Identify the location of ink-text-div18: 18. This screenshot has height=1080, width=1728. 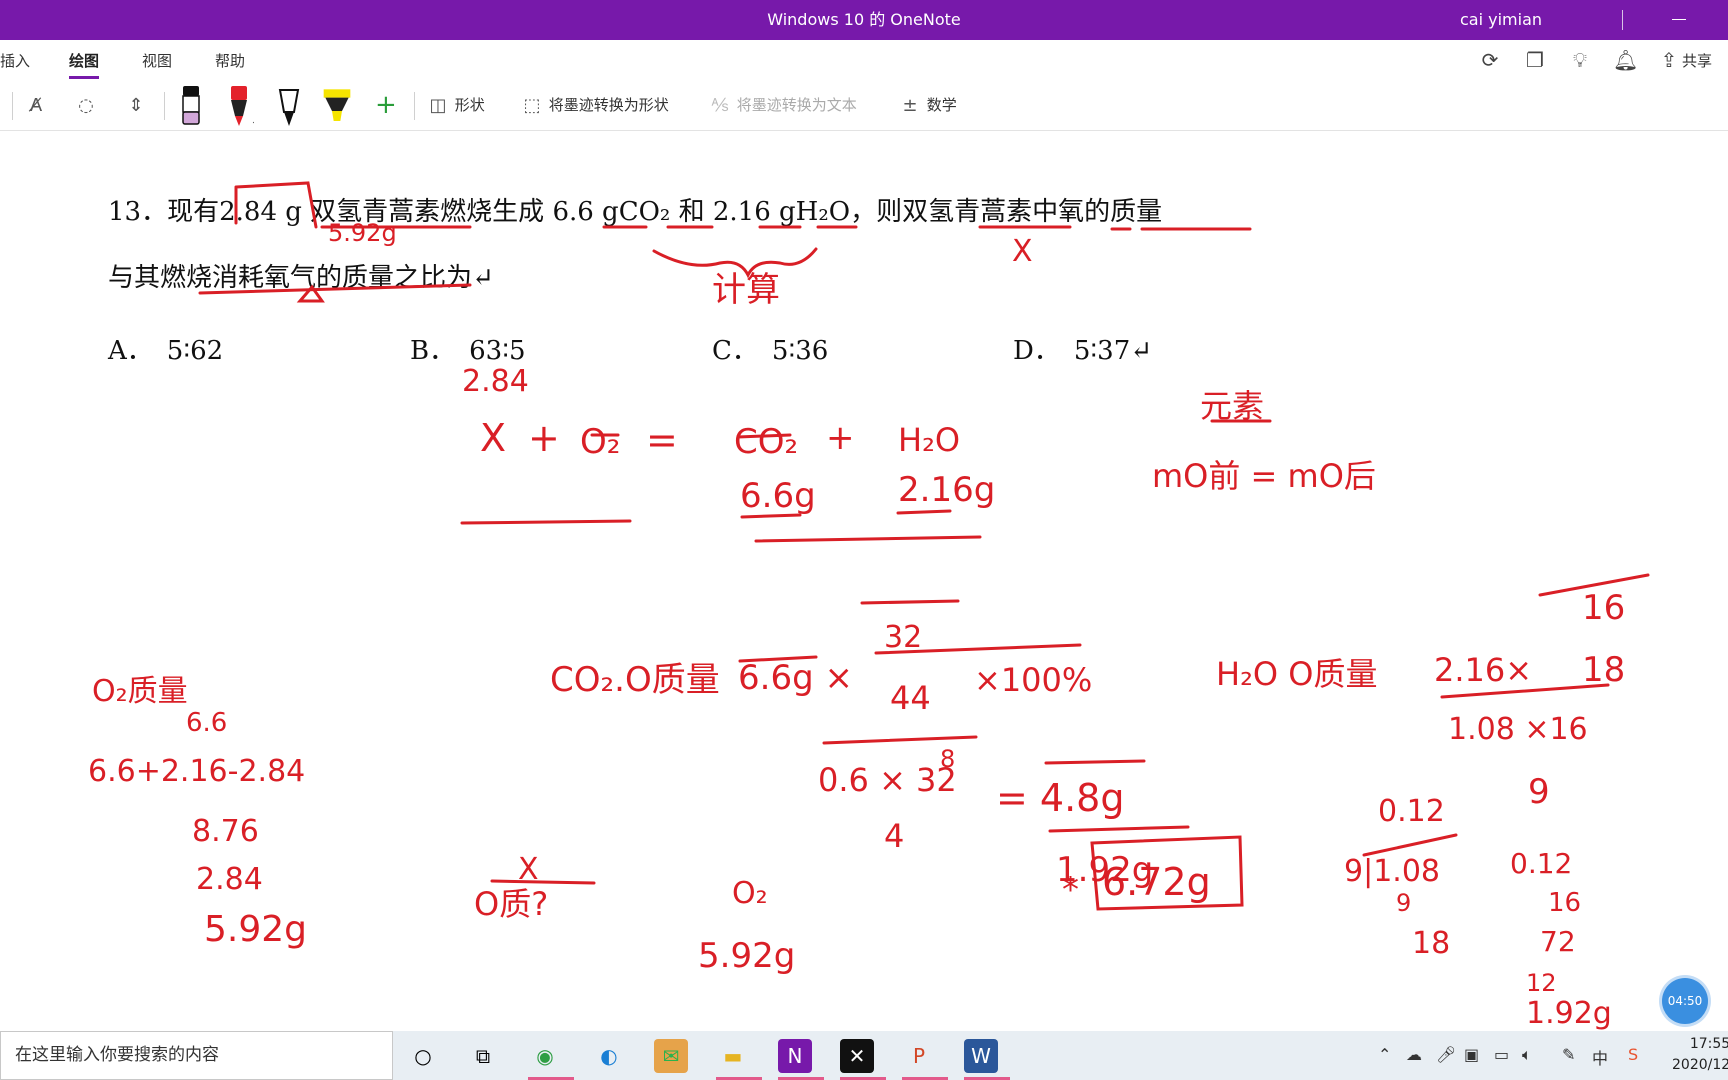
(1431, 943).